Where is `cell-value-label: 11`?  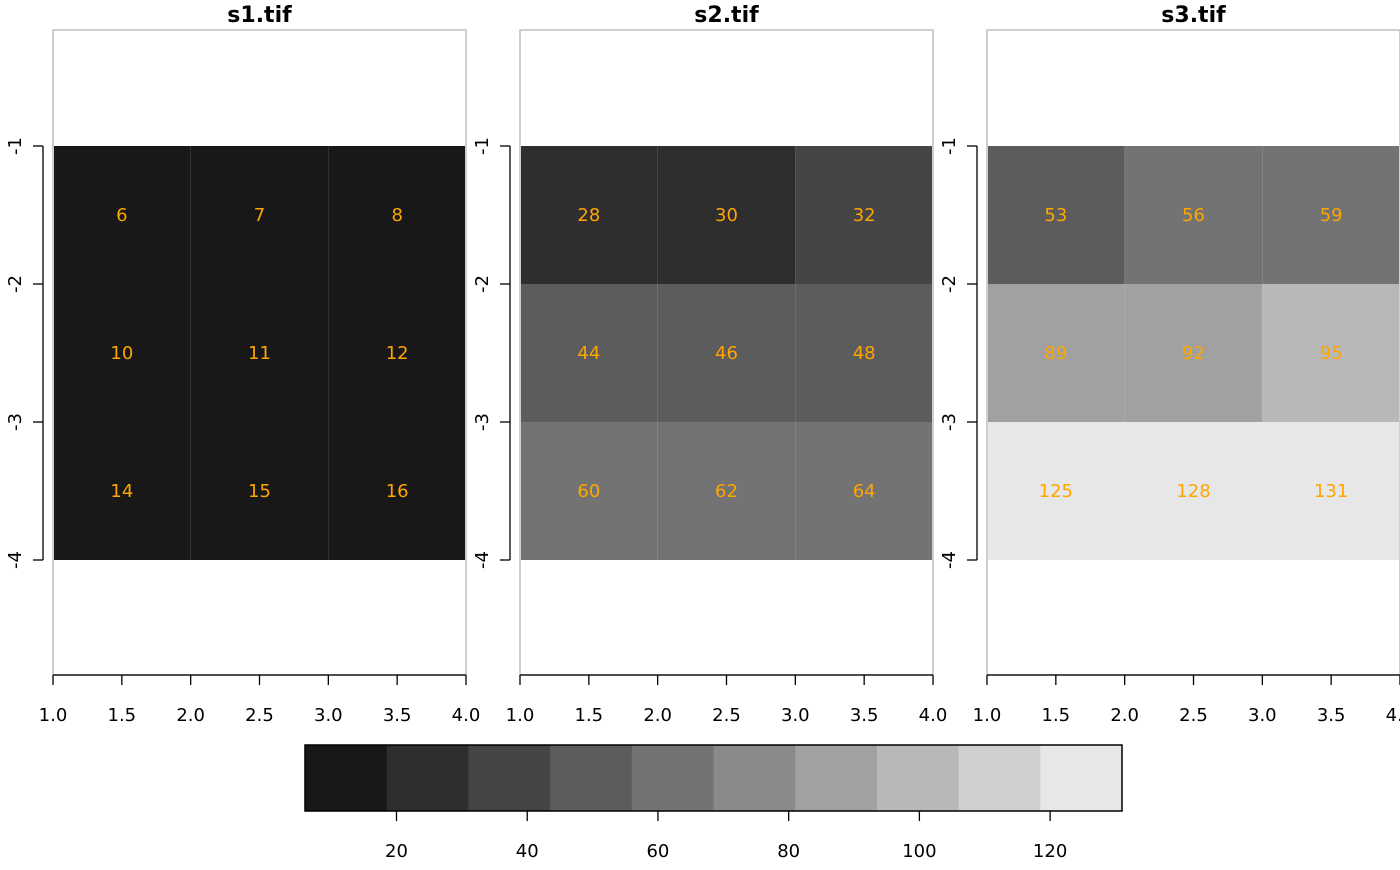
cell-value-label: 11 is located at coordinates (259, 353).